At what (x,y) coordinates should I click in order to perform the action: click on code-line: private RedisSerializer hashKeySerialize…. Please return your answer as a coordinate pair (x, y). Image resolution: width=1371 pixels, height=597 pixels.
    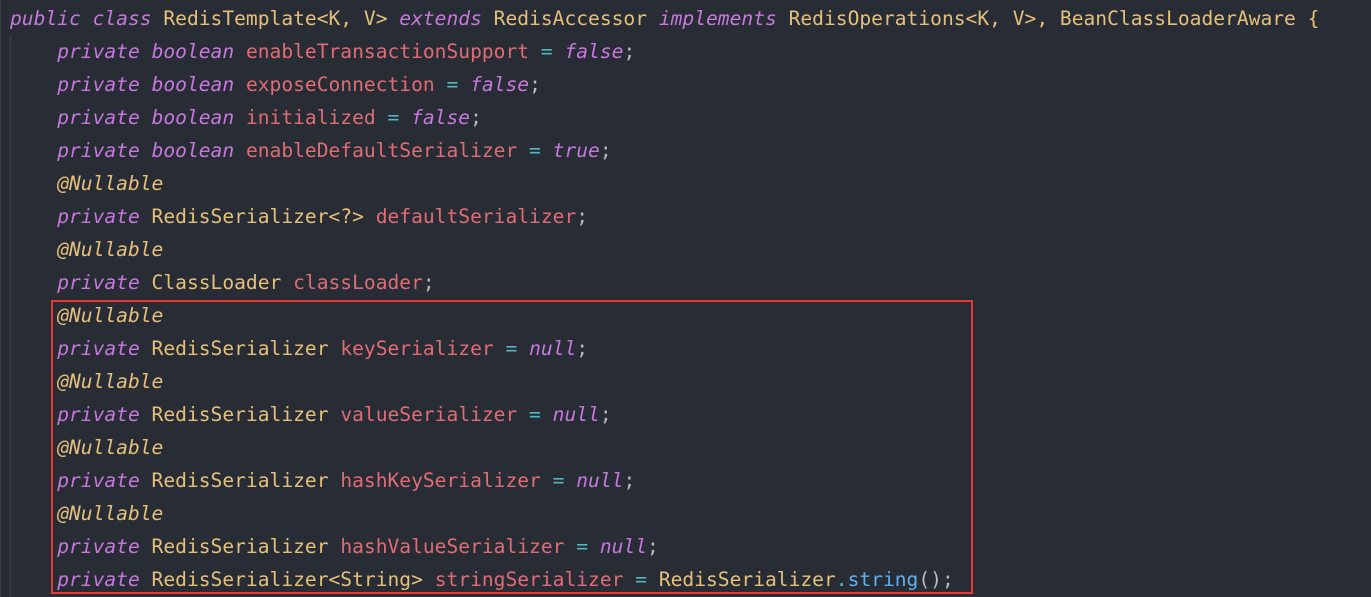
    Looking at the image, I should click on (664, 480).